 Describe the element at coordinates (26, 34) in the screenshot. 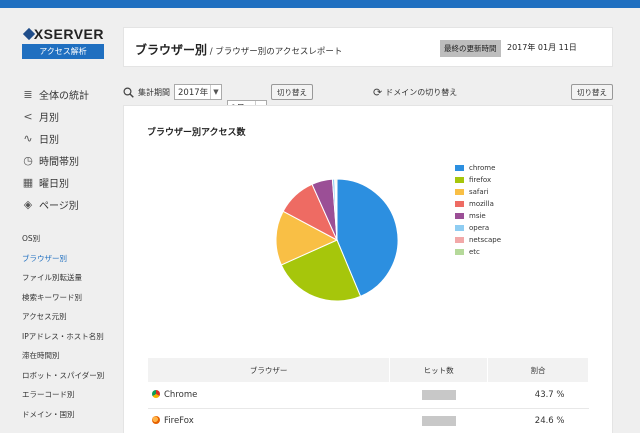

I see `logo-mark-icon` at that location.